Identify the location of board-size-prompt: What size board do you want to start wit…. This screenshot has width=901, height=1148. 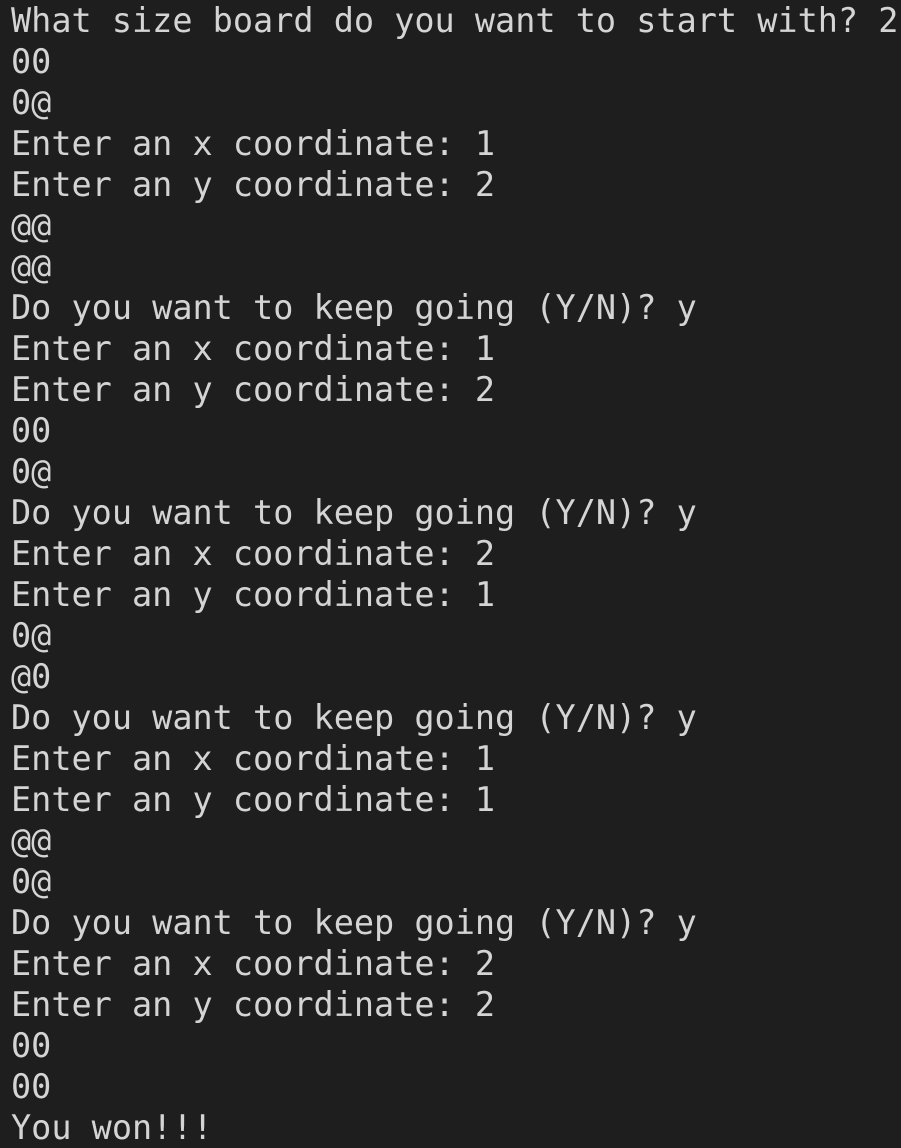
(455, 20).